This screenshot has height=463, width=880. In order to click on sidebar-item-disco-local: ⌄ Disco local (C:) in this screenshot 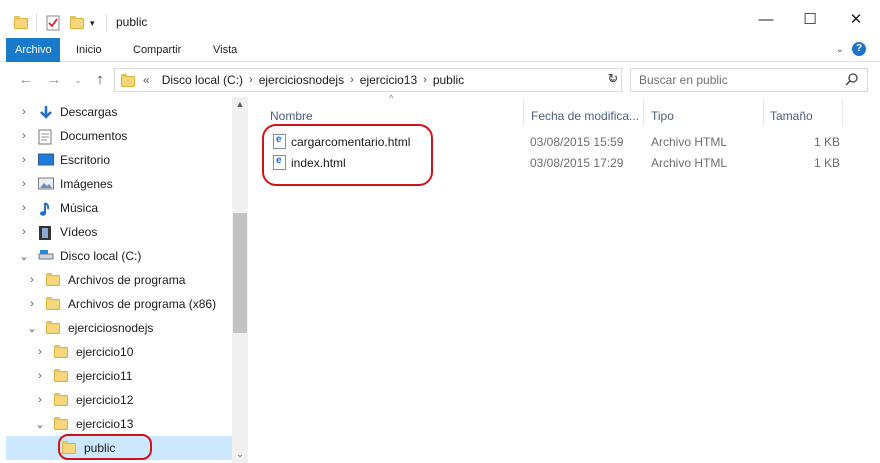, I will do `click(79, 256)`.